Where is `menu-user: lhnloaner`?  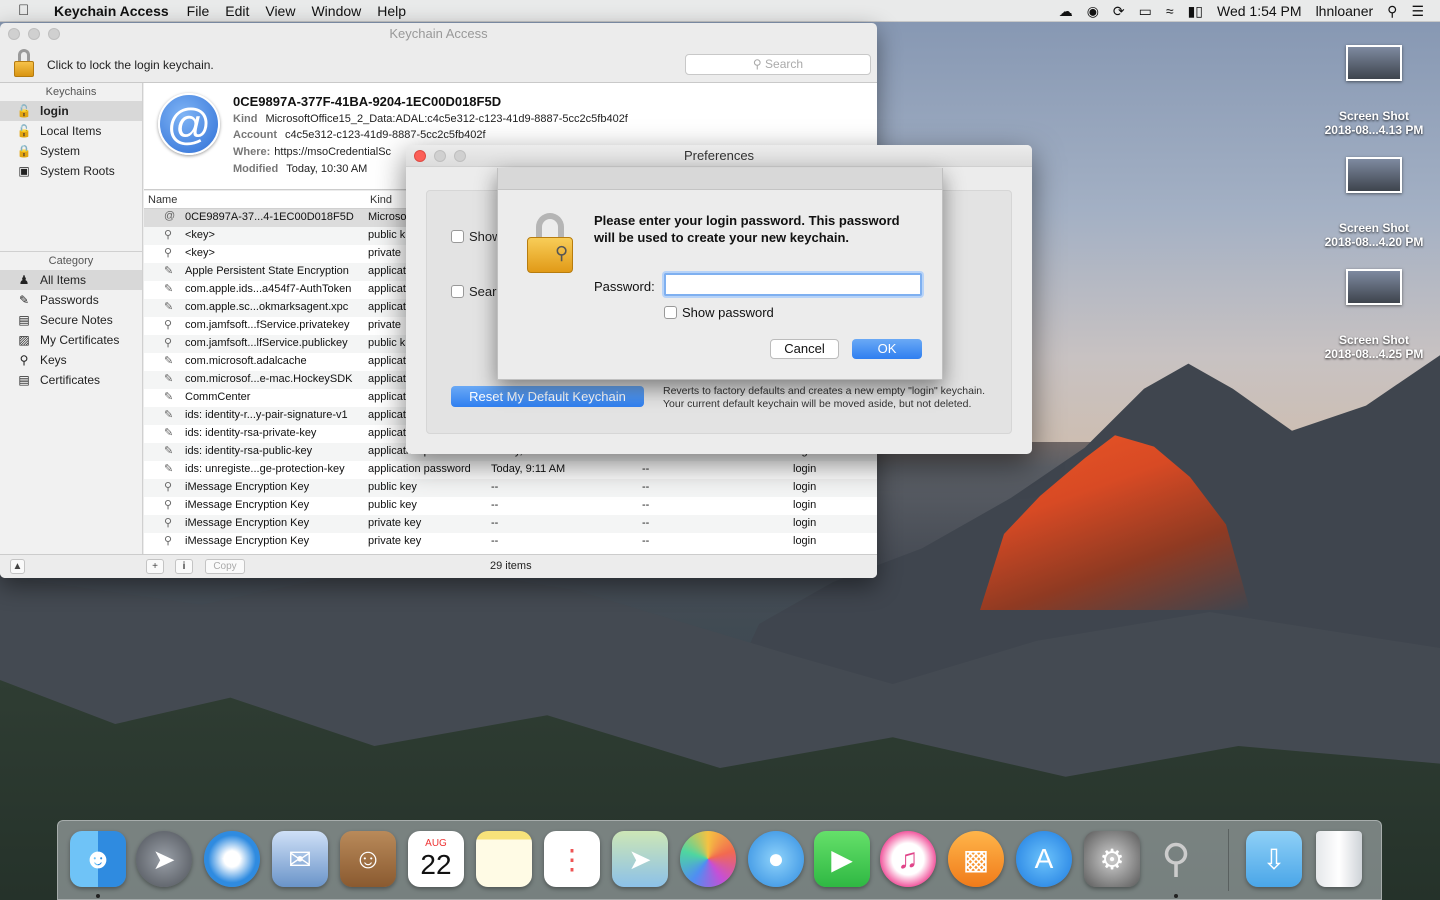 menu-user: lhnloaner is located at coordinates (1345, 11).